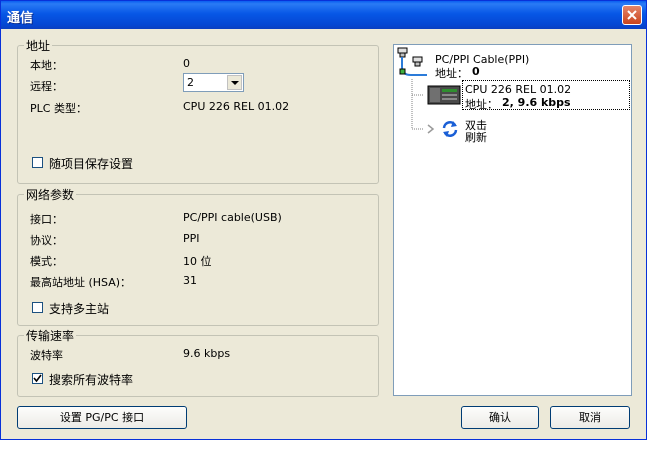 The image size is (655, 451). I want to click on close-button, so click(632, 15).